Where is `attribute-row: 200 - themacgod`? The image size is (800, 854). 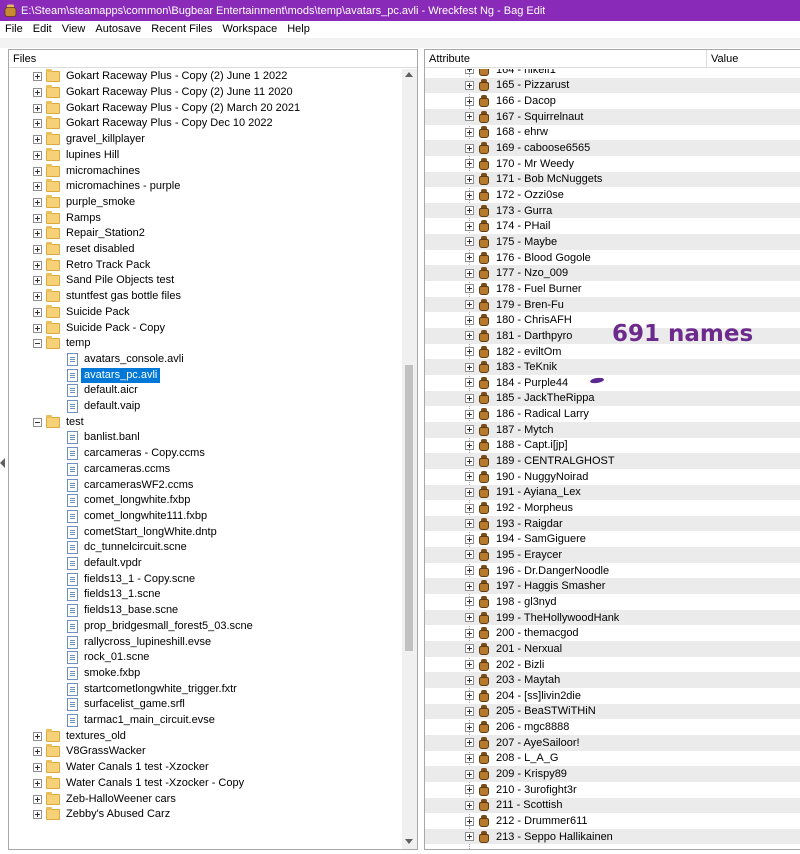
attribute-row: 200 - themacgod is located at coordinates (612, 633).